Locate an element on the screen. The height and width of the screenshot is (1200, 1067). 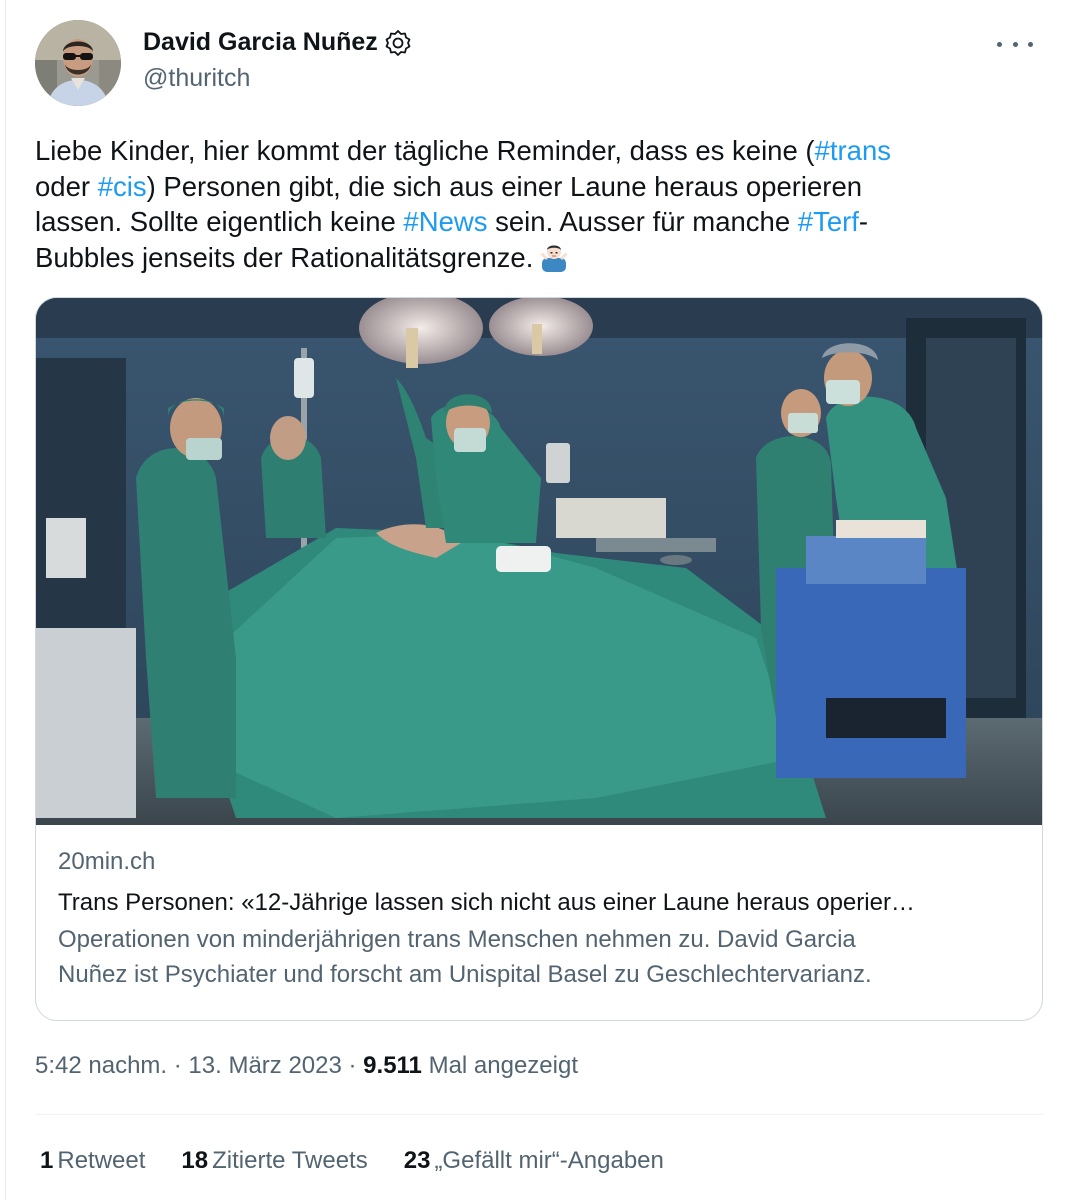
card-domain: 20min.ch is located at coordinates (107, 861).